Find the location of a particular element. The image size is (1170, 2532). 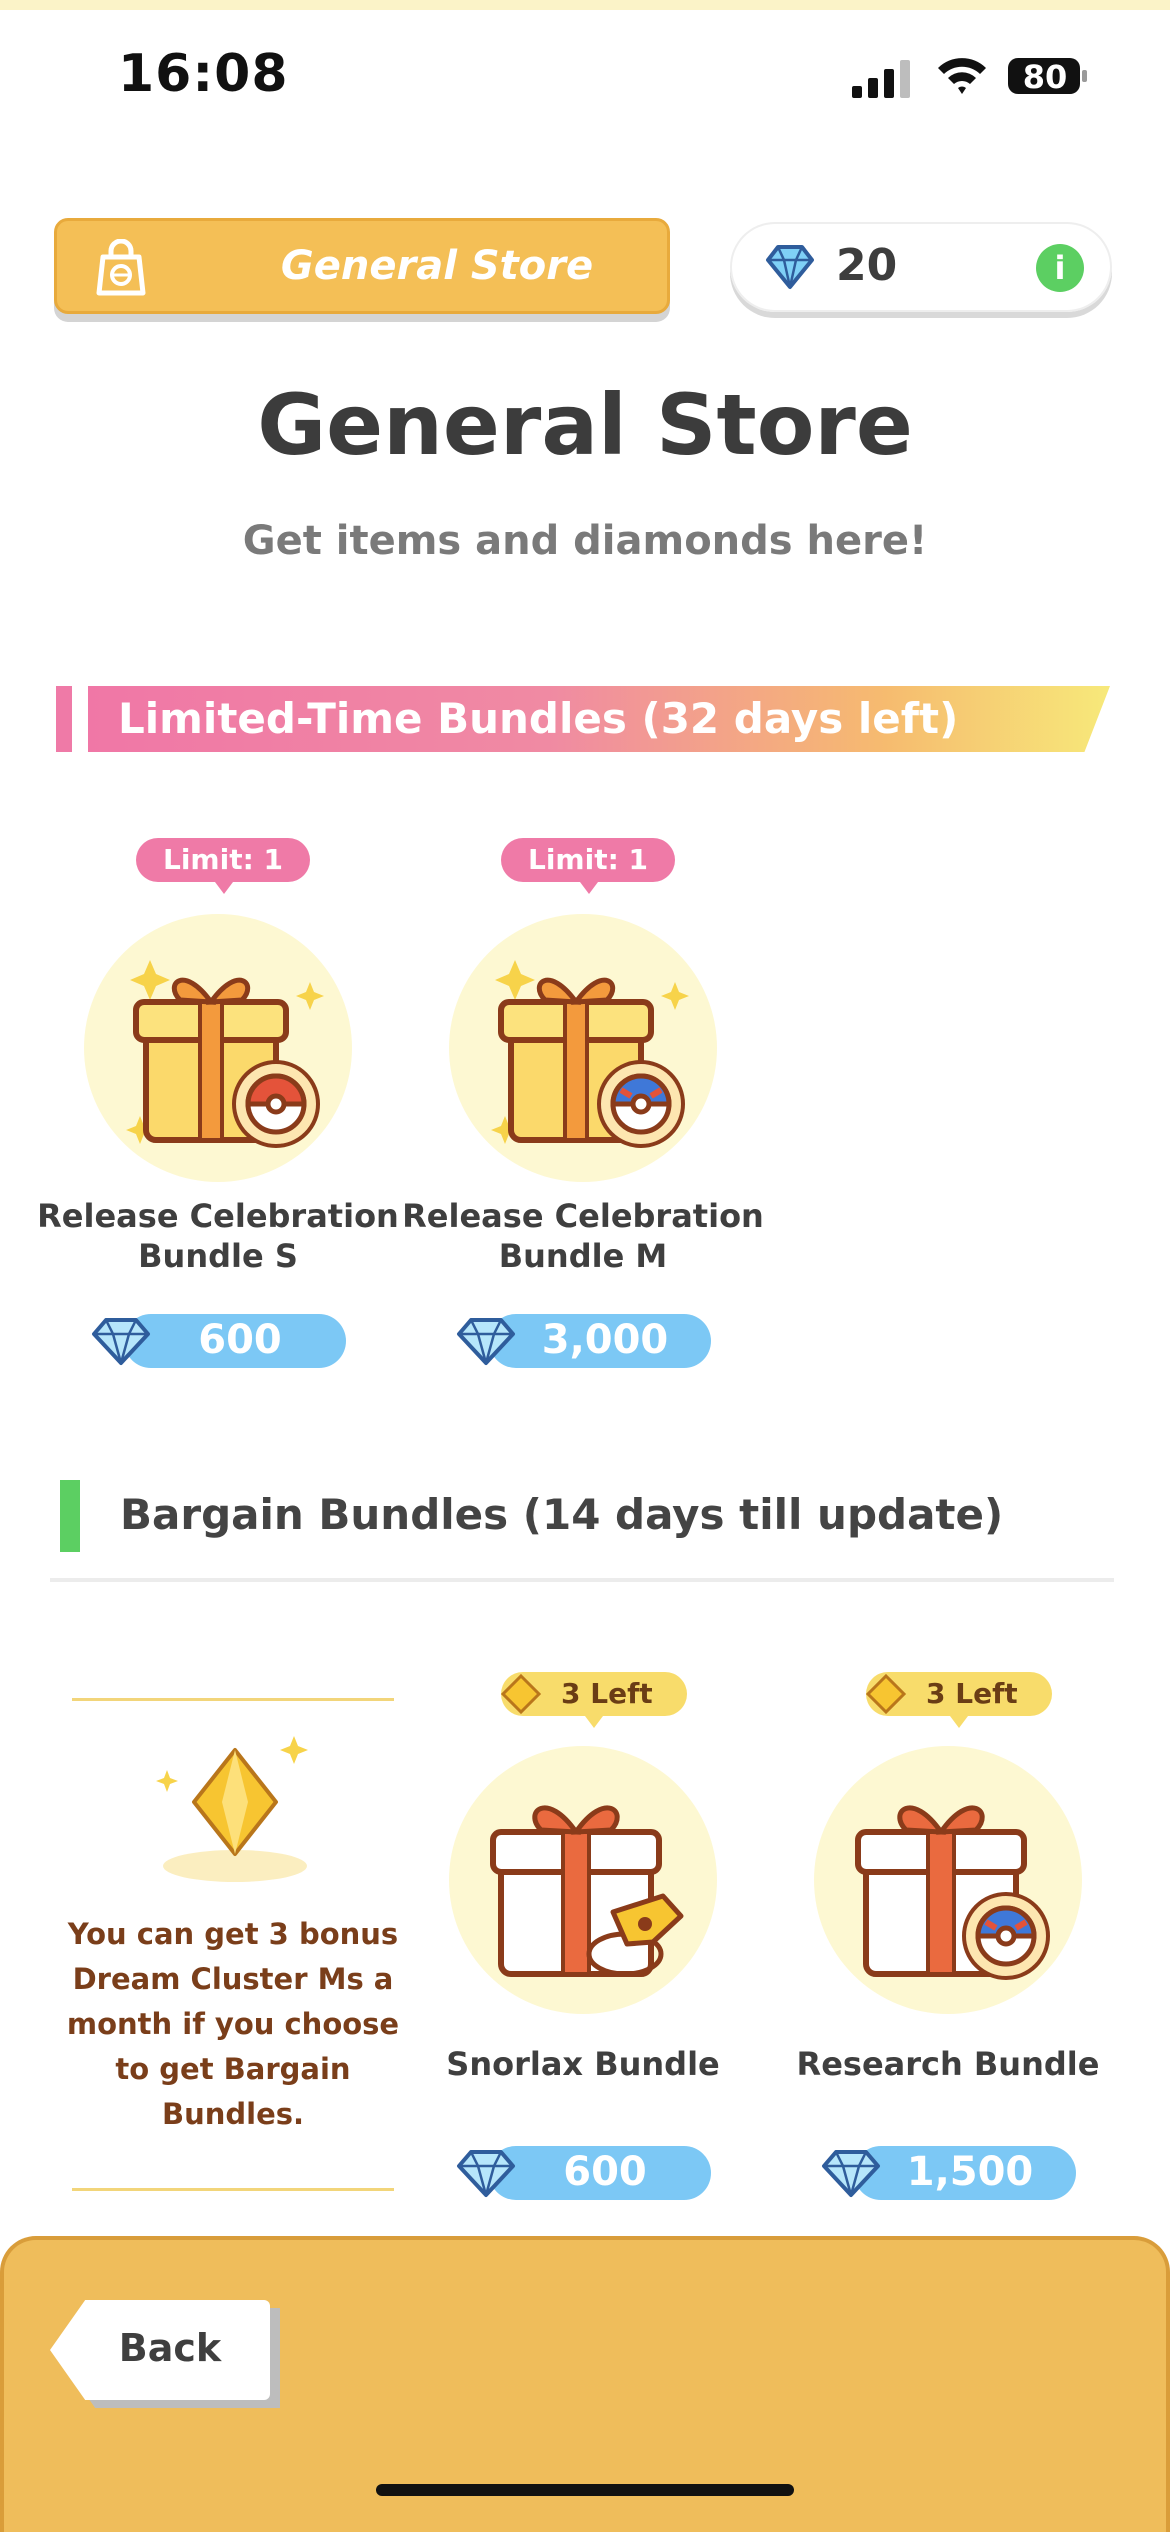

battery-level: 80 is located at coordinates (1045, 77).